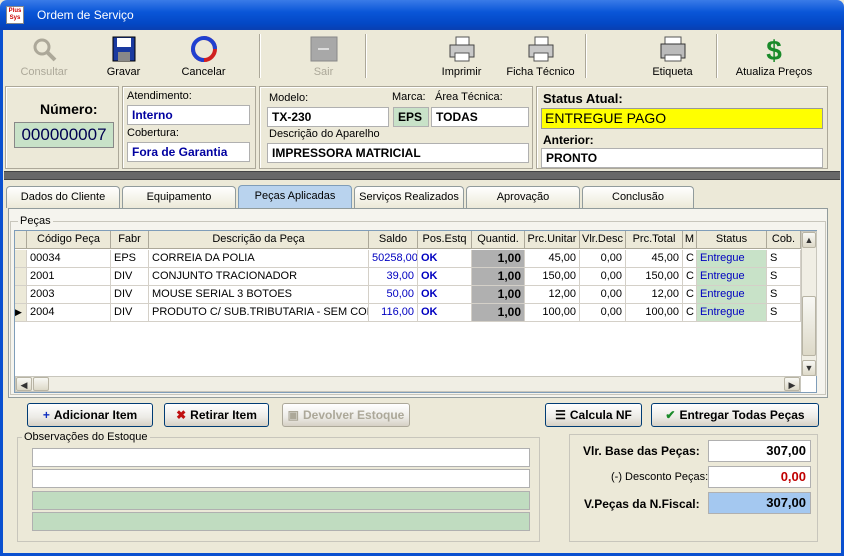 The image size is (844, 556). Describe the element at coordinates (638, 197) in the screenshot. I see `tab-conclusao: Conclusão` at that location.